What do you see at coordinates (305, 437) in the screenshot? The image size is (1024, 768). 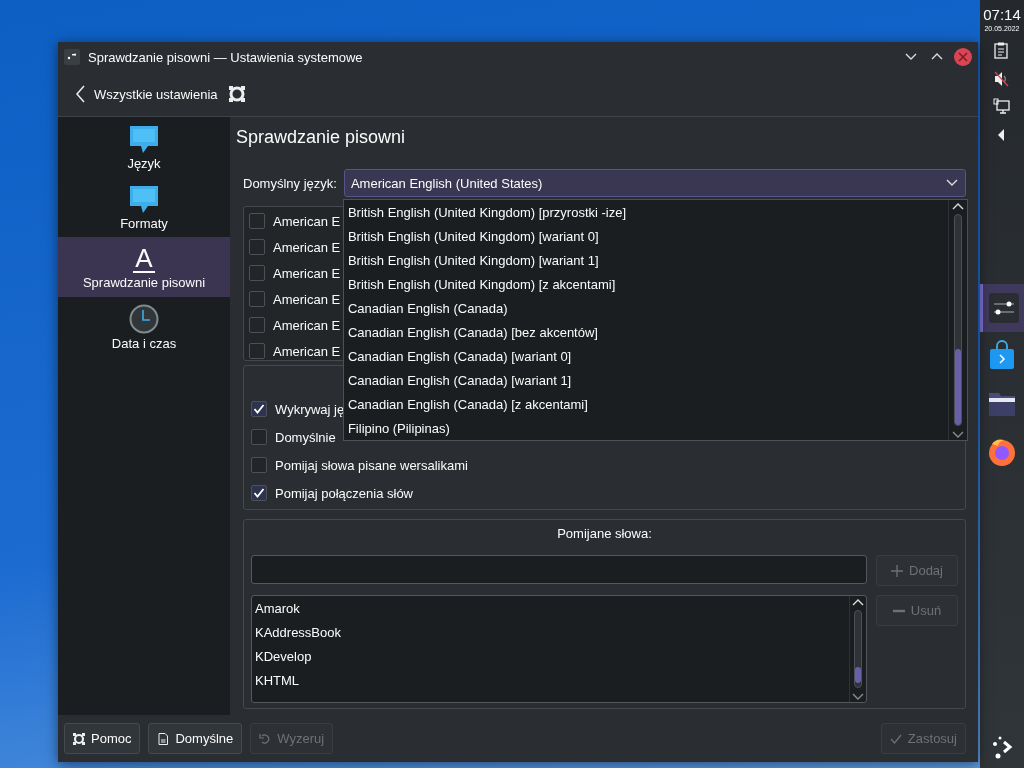 I see `checkbox-label: Domyślnie` at bounding box center [305, 437].